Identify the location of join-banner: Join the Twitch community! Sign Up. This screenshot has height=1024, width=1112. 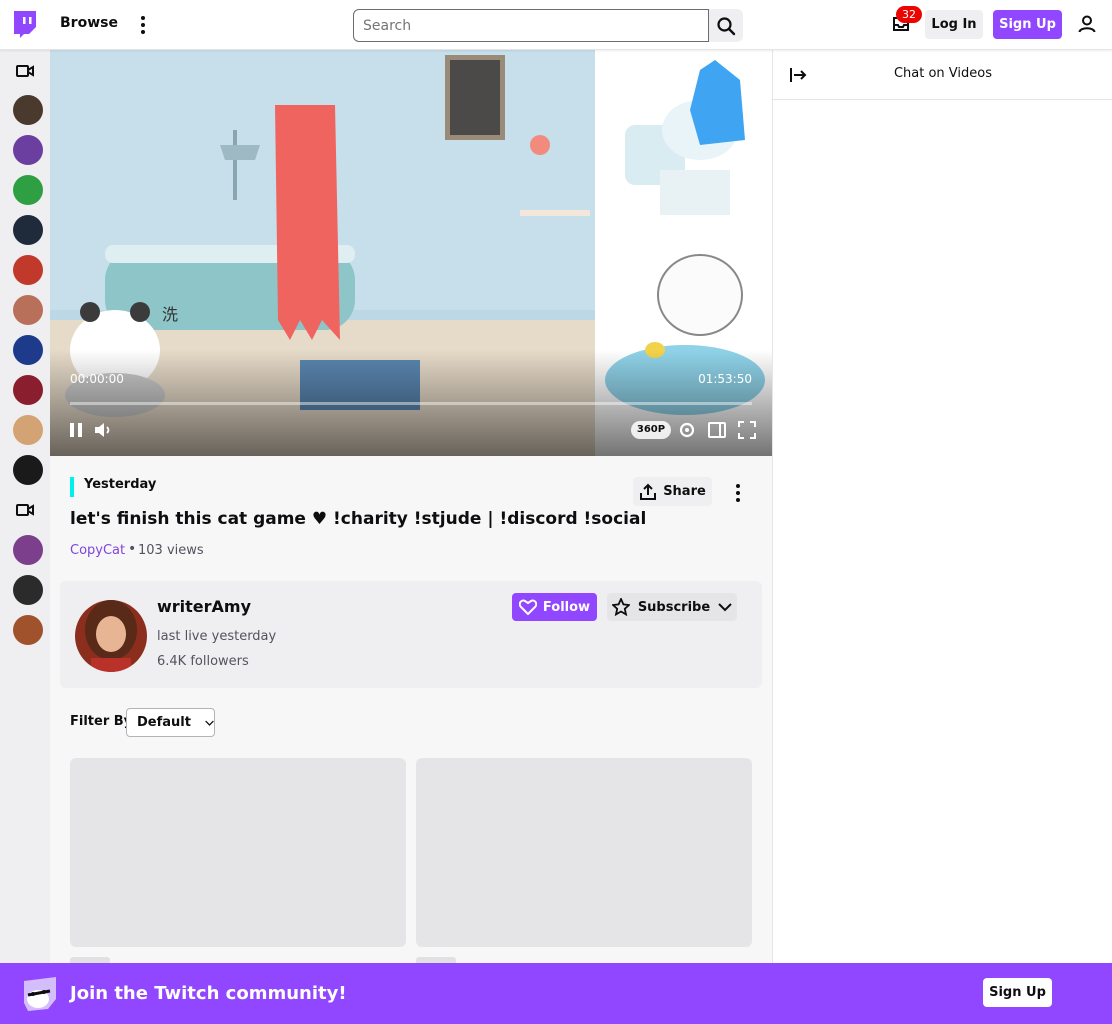
(556, 993).